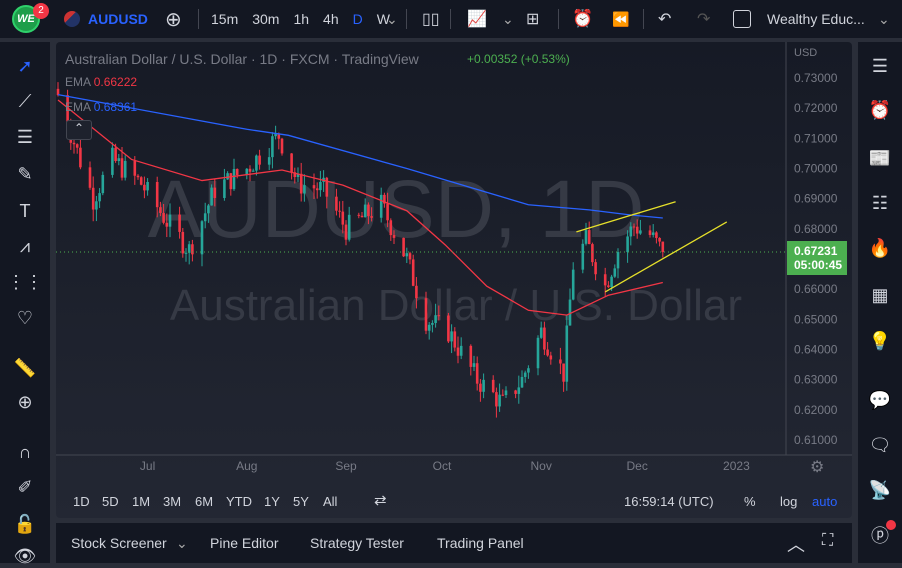 Image resolution: width=902 pixels, height=568 pixels. What do you see at coordinates (880, 66) in the screenshot?
I see `watchlist-icon: ☰` at bounding box center [880, 66].